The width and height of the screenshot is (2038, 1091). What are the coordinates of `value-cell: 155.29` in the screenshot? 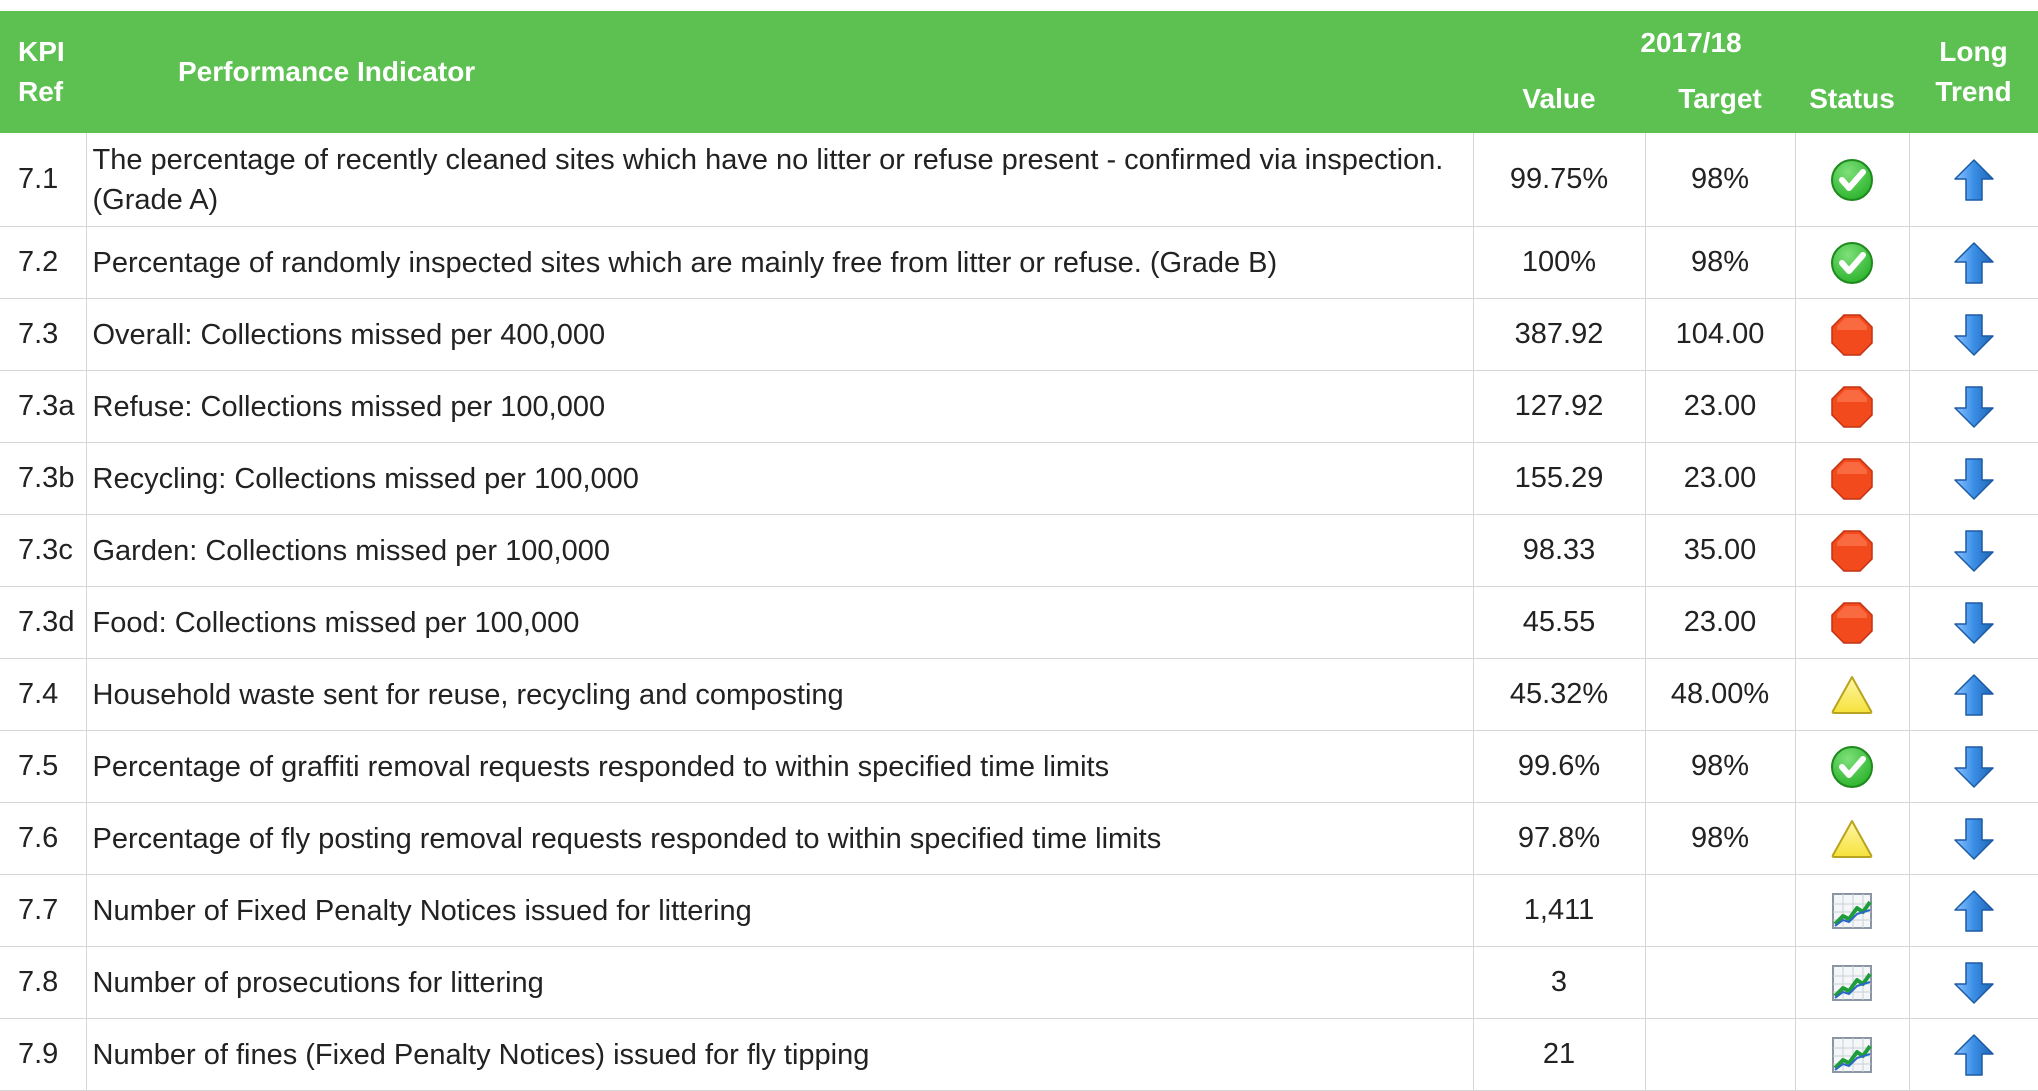 It's located at (1559, 478).